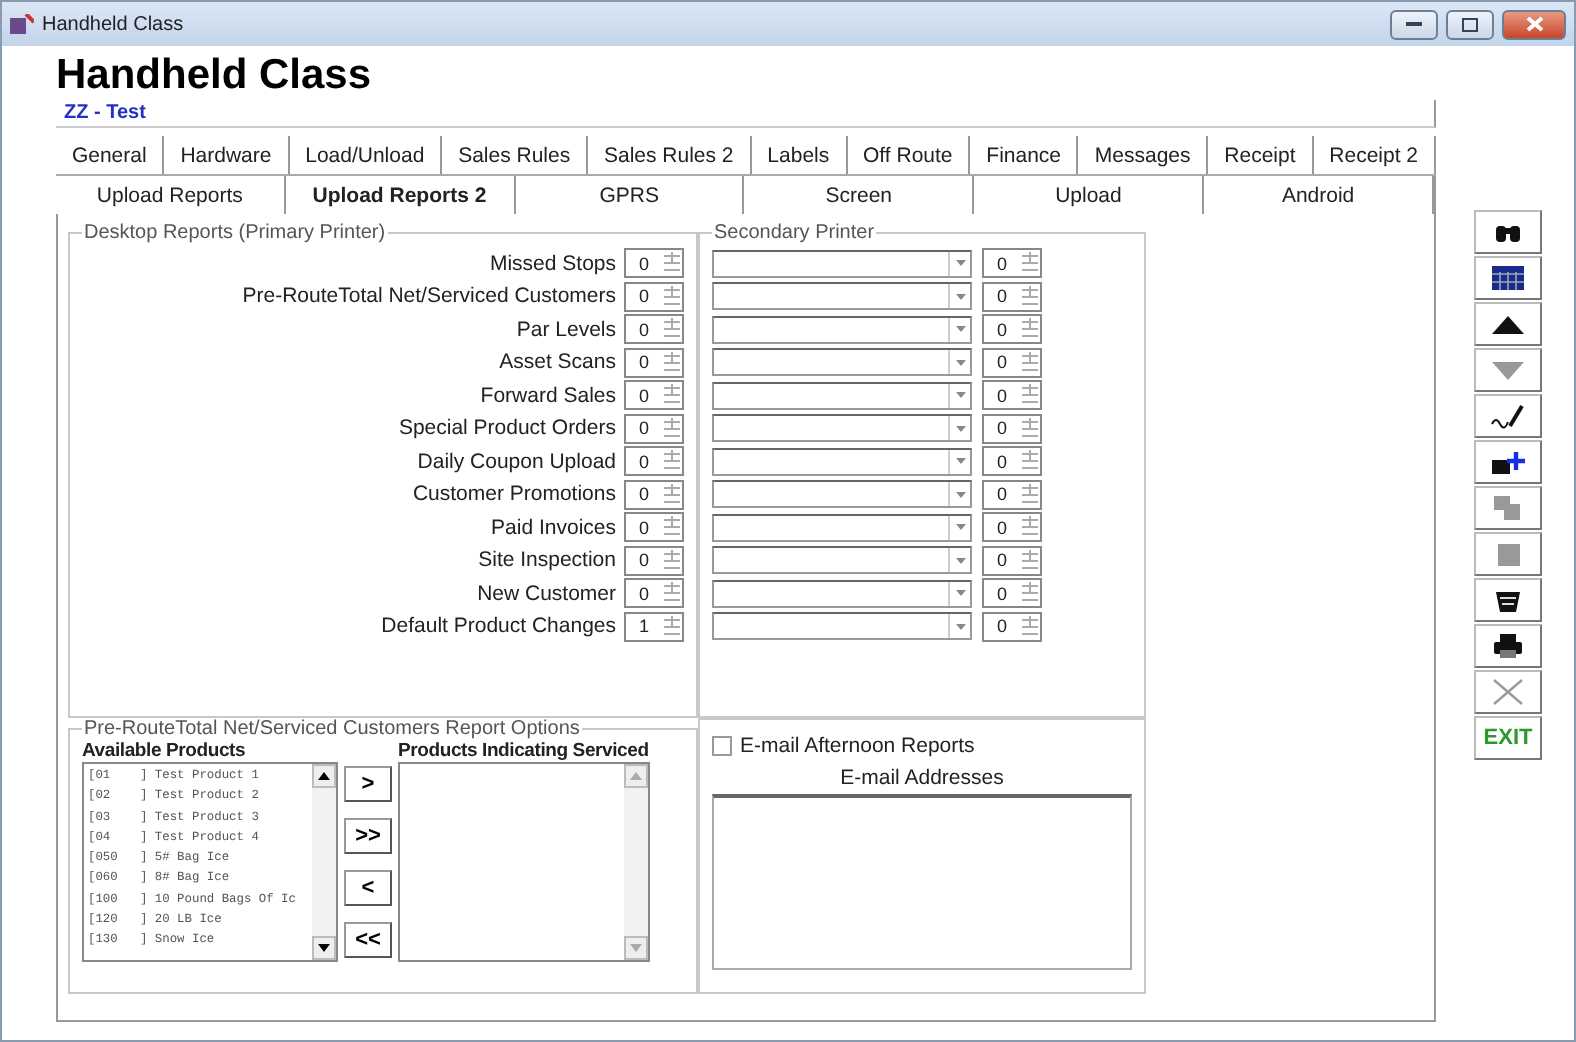  Describe the element at coordinates (227, 155) in the screenshot. I see `tab: Hardware` at that location.